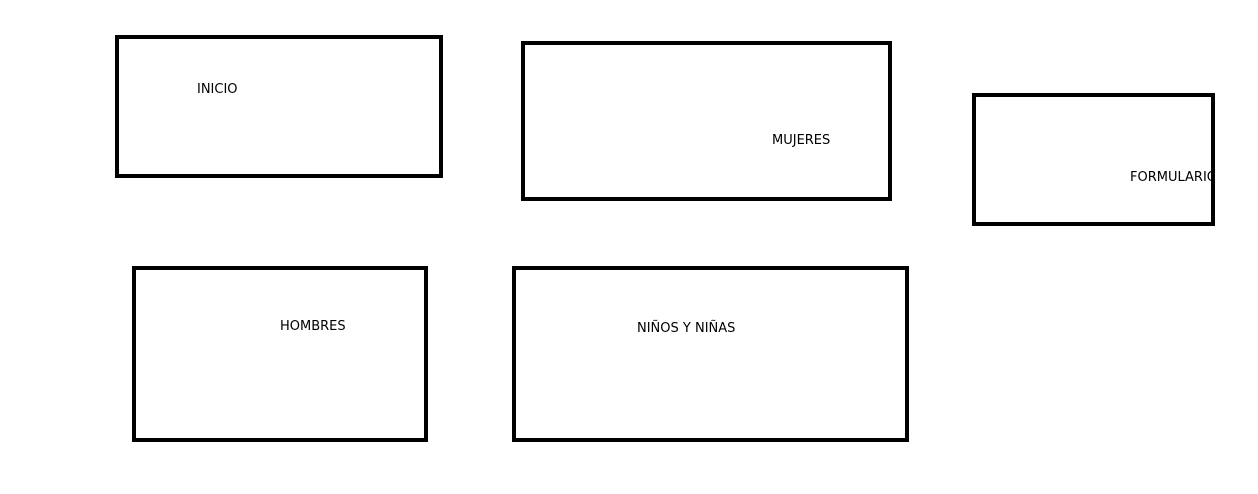 The height and width of the screenshot is (494, 1258). What do you see at coordinates (710, 354) in the screenshot?
I see `ninos-y-ninas-box: NIÑOS Y NIÑAS` at bounding box center [710, 354].